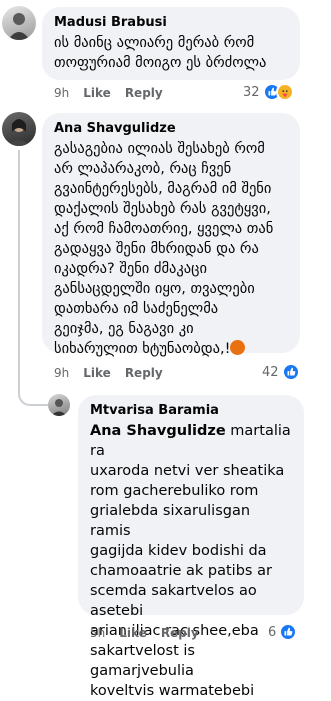  What do you see at coordinates (270, 372) in the screenshot?
I see `reaction-count: 42` at bounding box center [270, 372].